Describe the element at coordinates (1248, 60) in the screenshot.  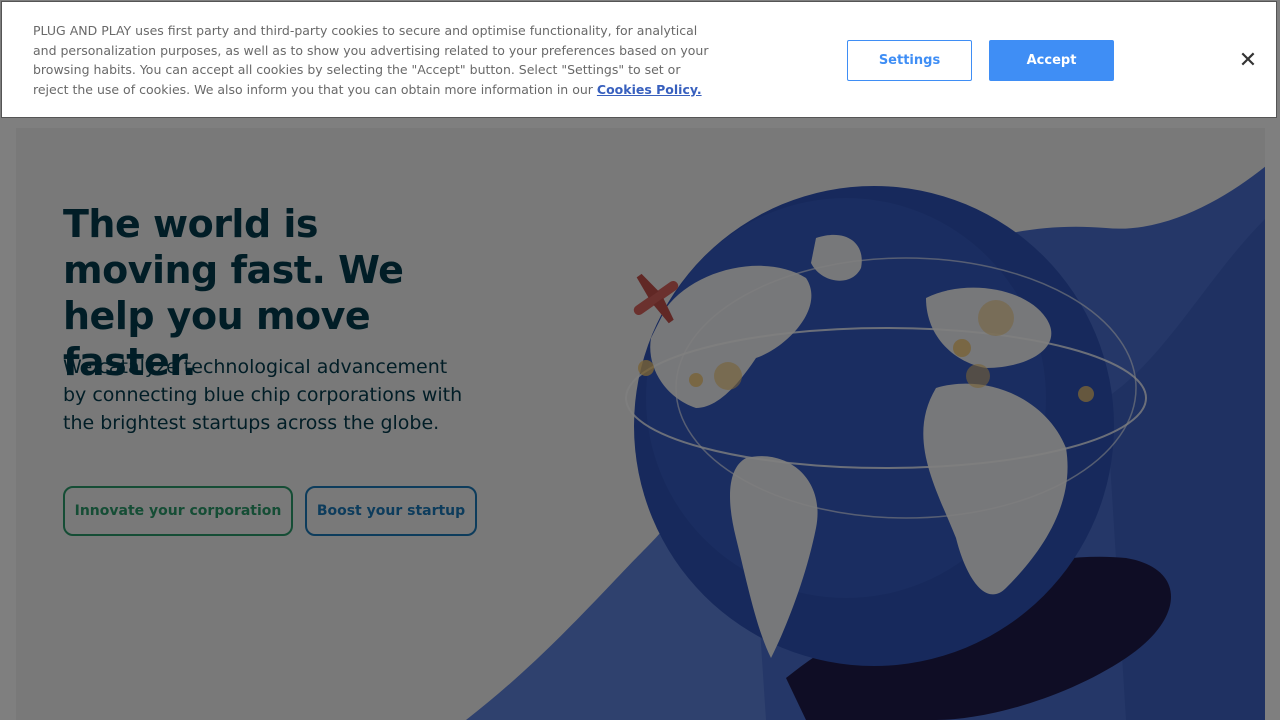
I see `close-icon: ✕` at that location.